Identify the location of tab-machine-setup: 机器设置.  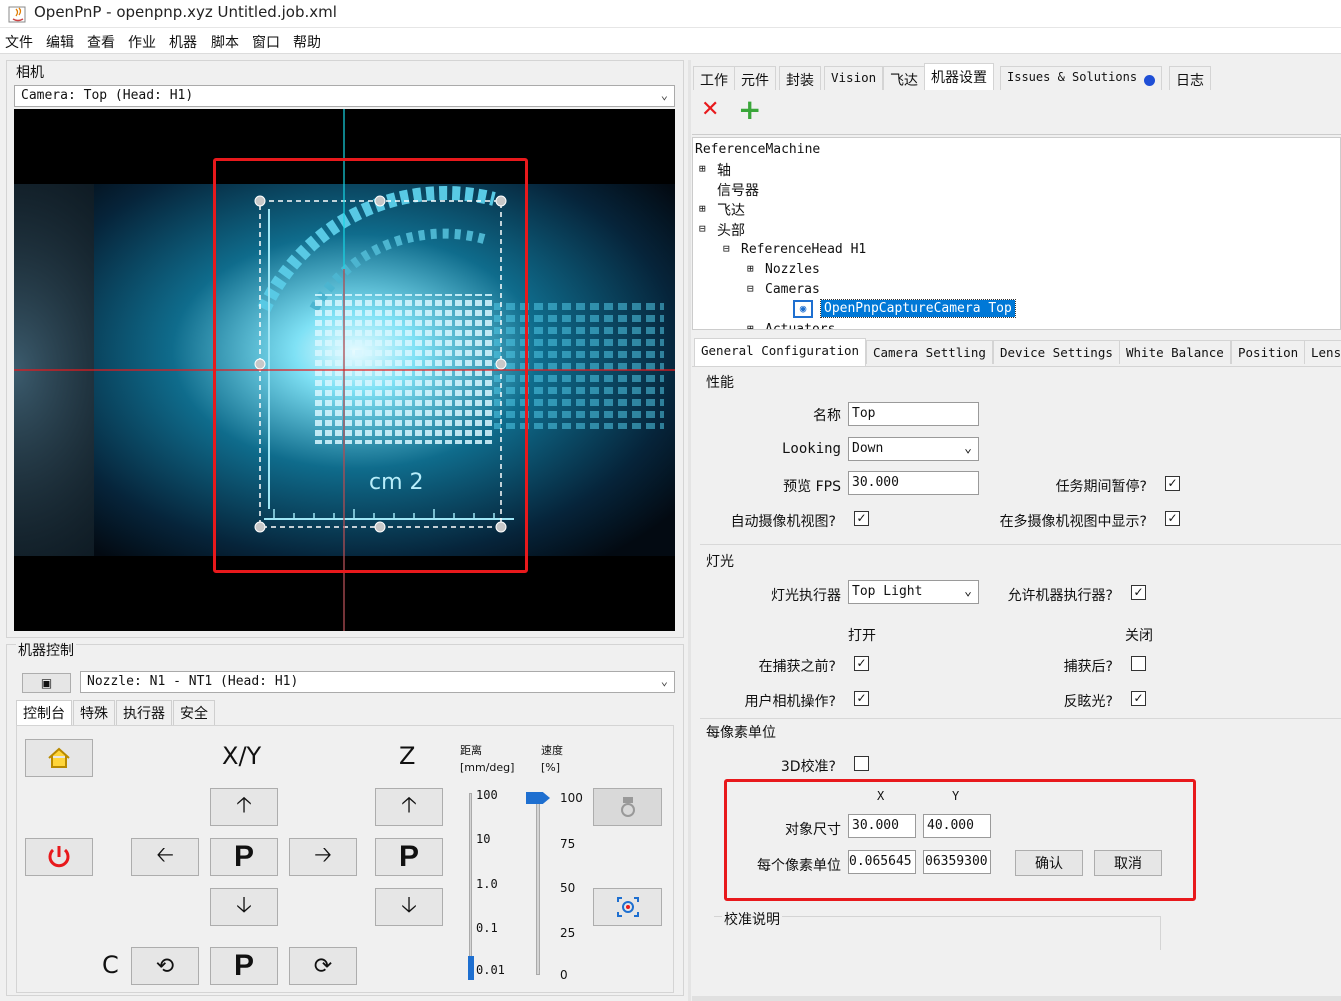
(959, 77).